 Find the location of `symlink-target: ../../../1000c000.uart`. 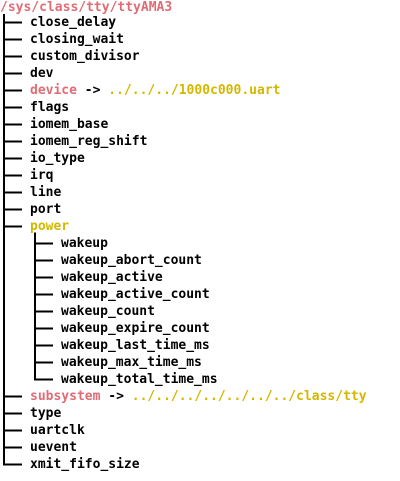

symlink-target: ../../../1000c000.uart is located at coordinates (194, 90).